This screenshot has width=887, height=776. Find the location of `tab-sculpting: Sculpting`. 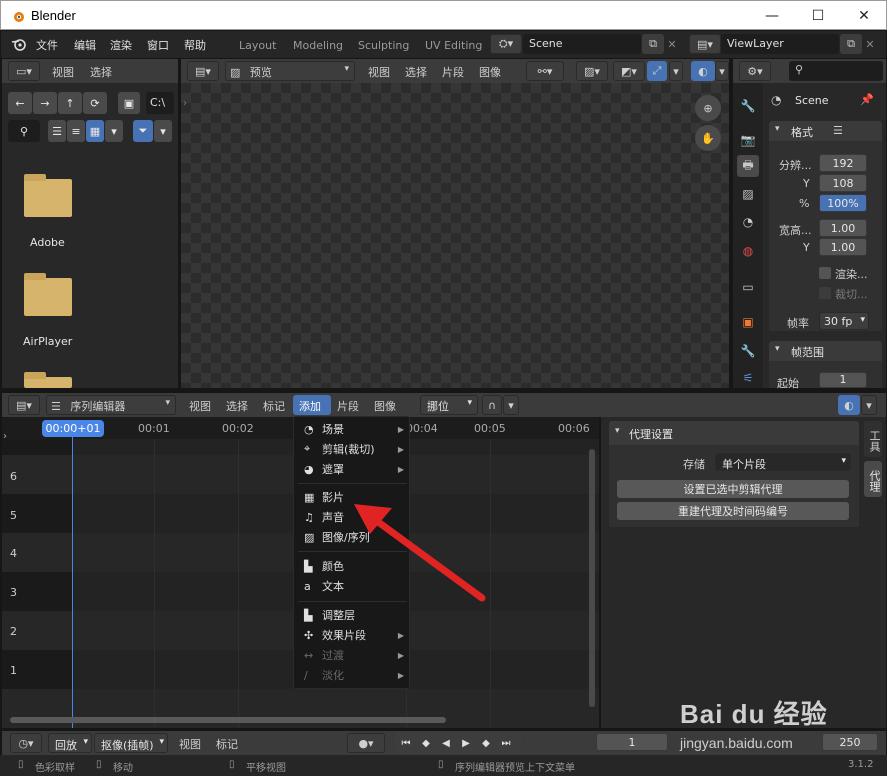

tab-sculpting: Sculpting is located at coordinates (383, 45).